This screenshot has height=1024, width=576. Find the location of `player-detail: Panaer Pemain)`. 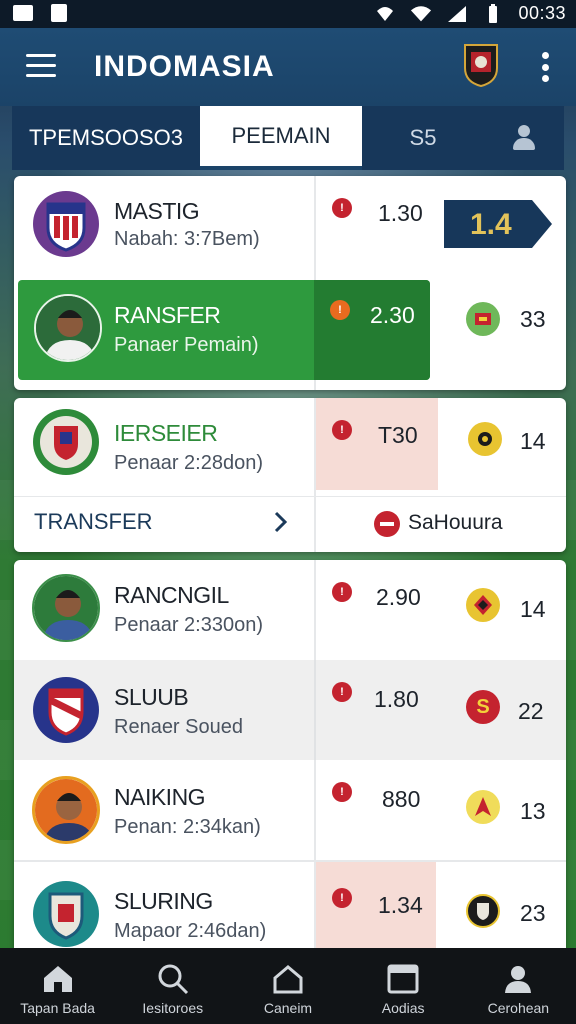

player-detail: Panaer Pemain) is located at coordinates (186, 345).